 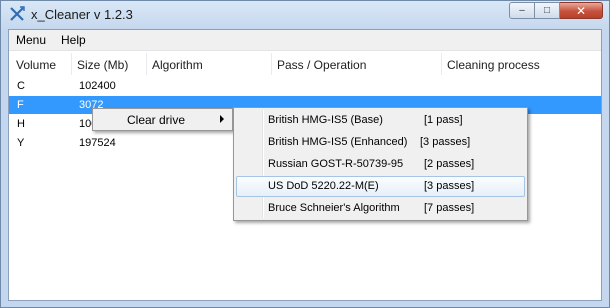 I want to click on algorithm-passes: [1 pass], so click(x=443, y=120).